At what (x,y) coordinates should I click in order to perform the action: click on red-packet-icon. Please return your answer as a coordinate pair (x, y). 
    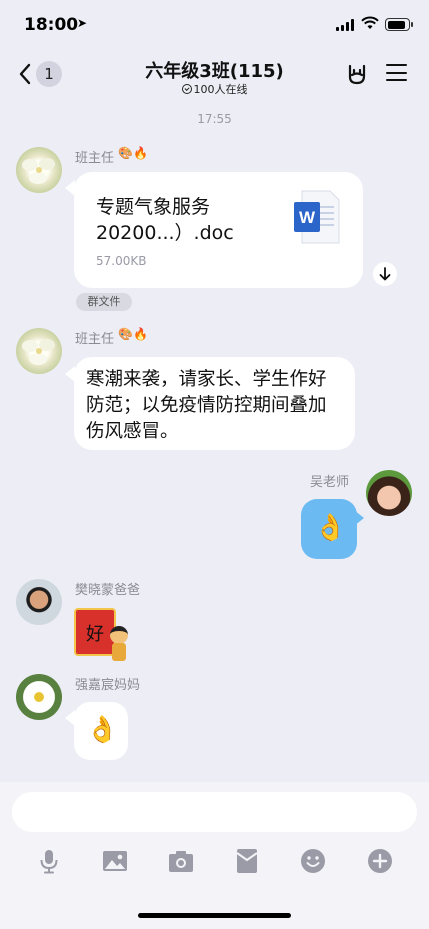
    Looking at the image, I should click on (247, 861).